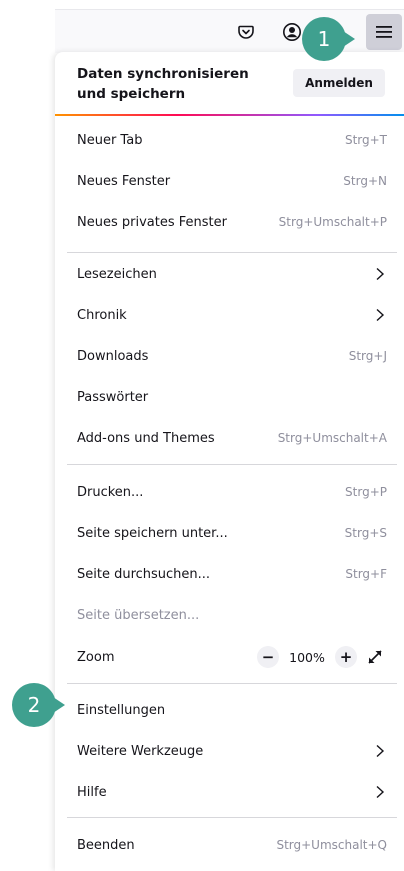  I want to click on fullscreen-icon, so click(375, 657).